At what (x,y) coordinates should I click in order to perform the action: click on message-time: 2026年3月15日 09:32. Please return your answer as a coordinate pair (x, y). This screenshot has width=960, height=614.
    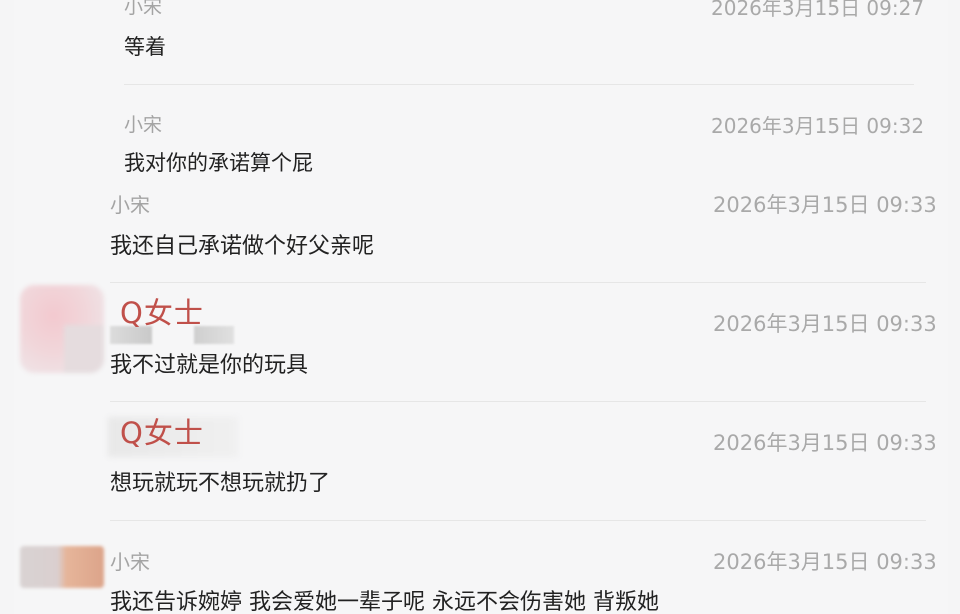
    Looking at the image, I should click on (818, 126).